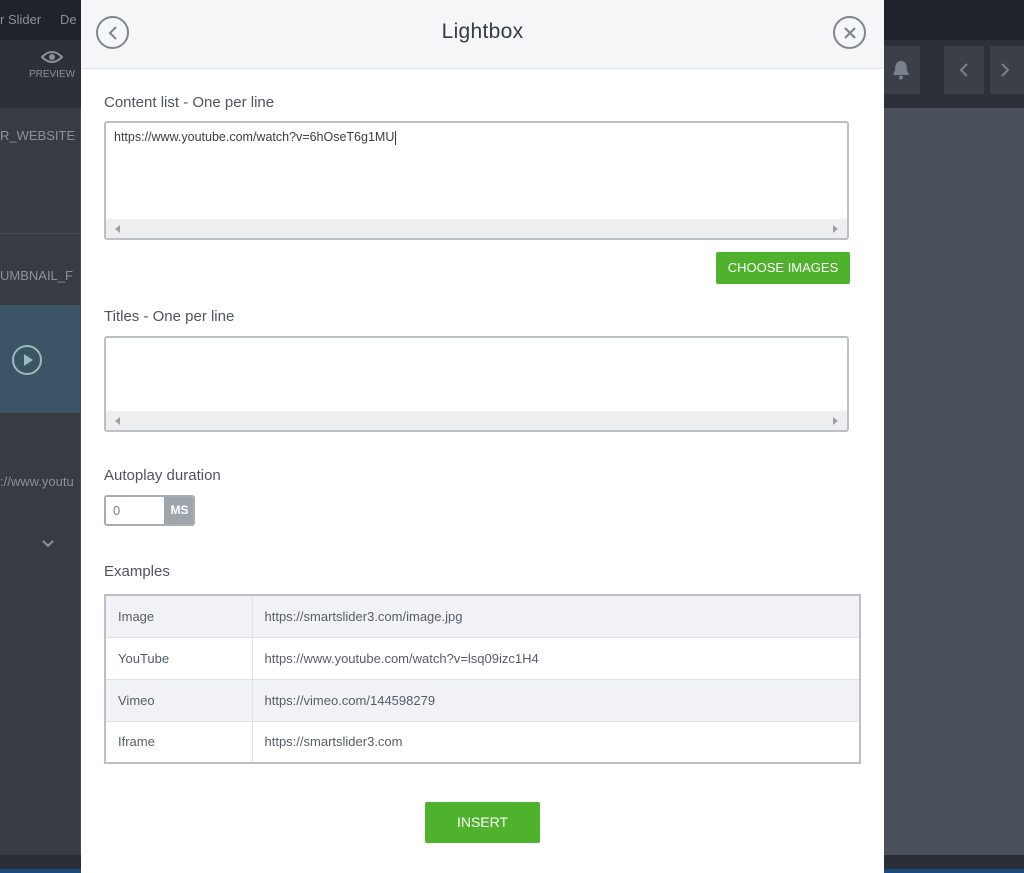 The image size is (1024, 873). I want to click on slide-thumbnail, so click(40, 359).